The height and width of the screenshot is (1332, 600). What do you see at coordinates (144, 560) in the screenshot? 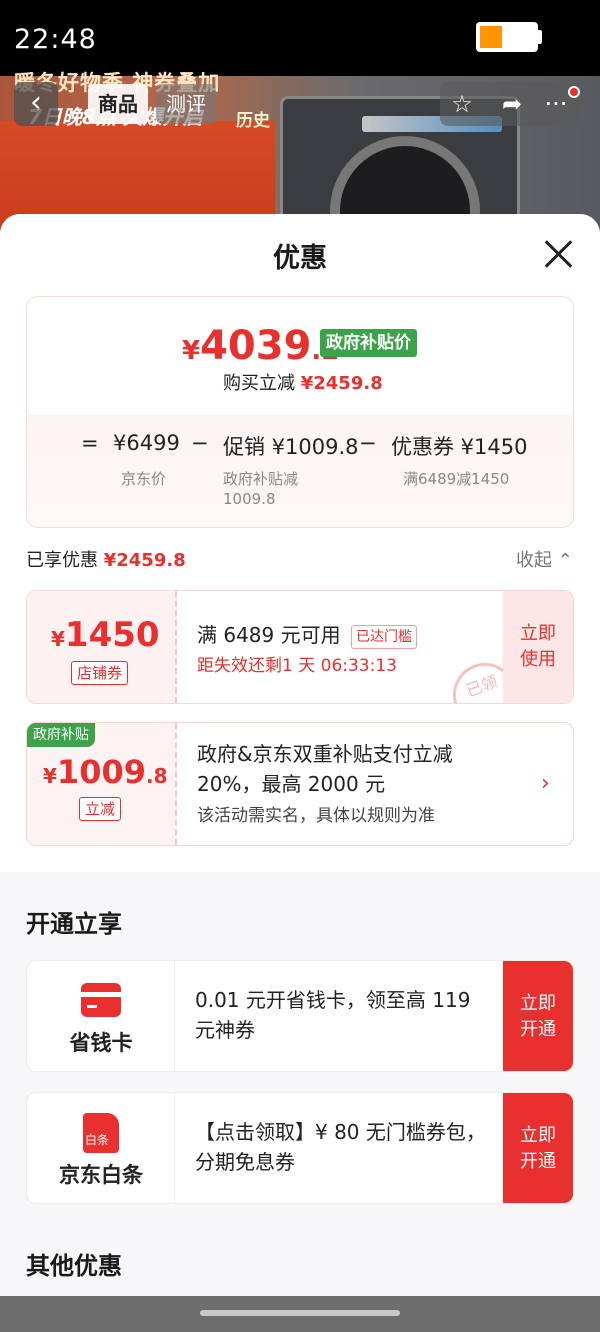
I see `enjoyed-value: ¥2459.8` at bounding box center [144, 560].